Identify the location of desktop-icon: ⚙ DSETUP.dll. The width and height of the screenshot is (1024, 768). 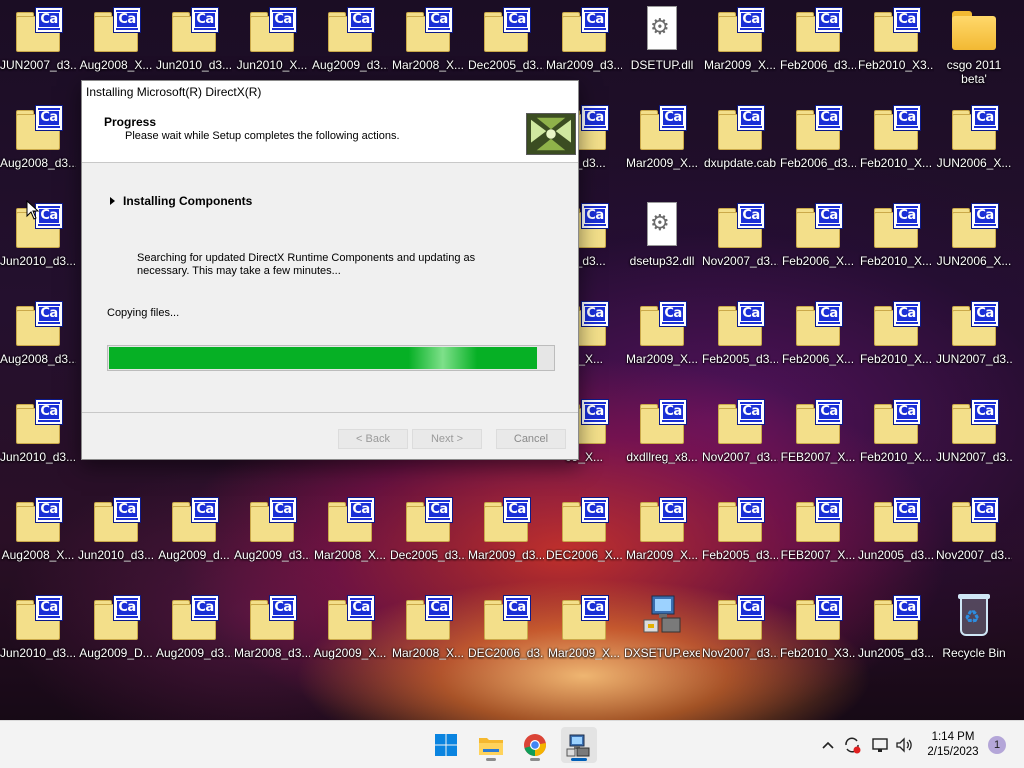
(662, 48).